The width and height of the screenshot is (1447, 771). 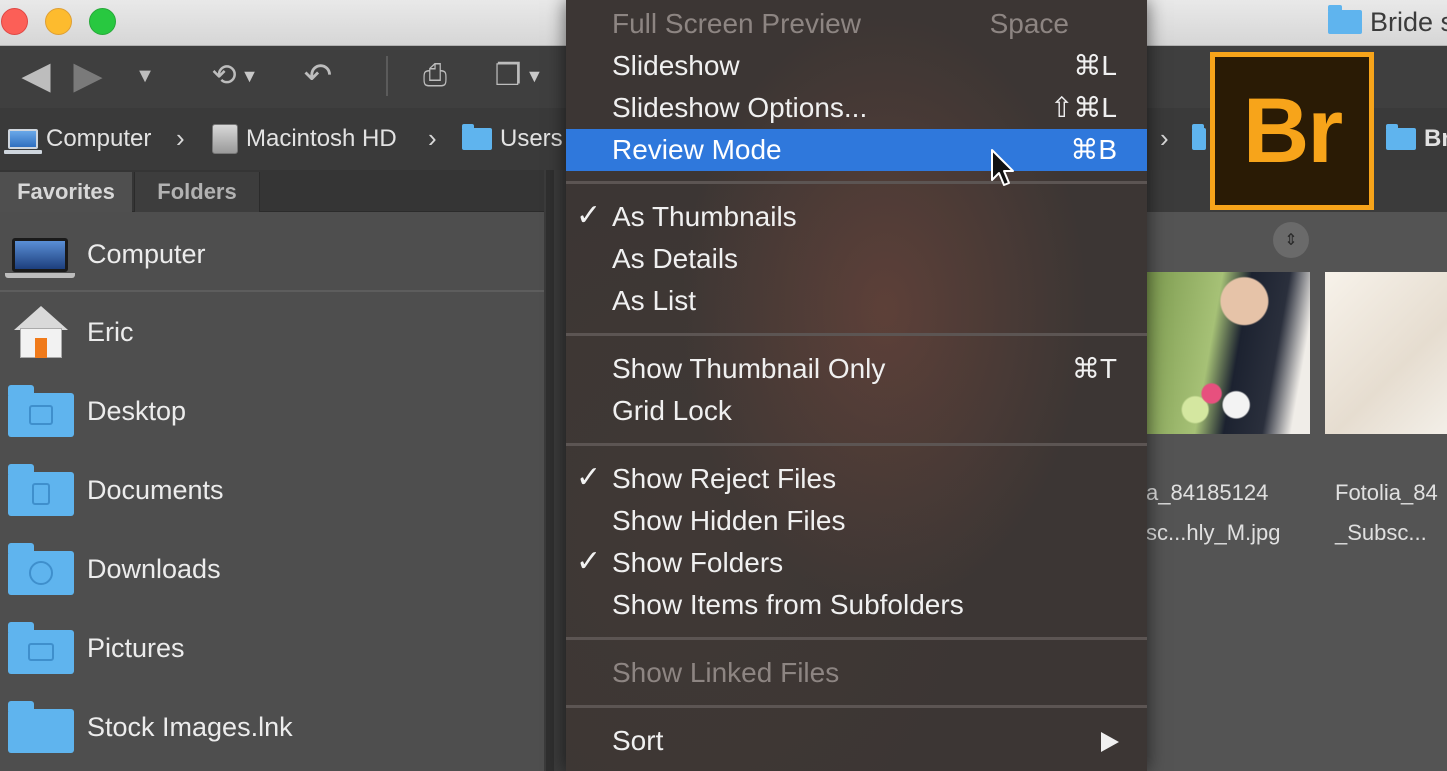 What do you see at coordinates (736, 23) in the screenshot?
I see `menu-item-label: Full Screen Preview` at bounding box center [736, 23].